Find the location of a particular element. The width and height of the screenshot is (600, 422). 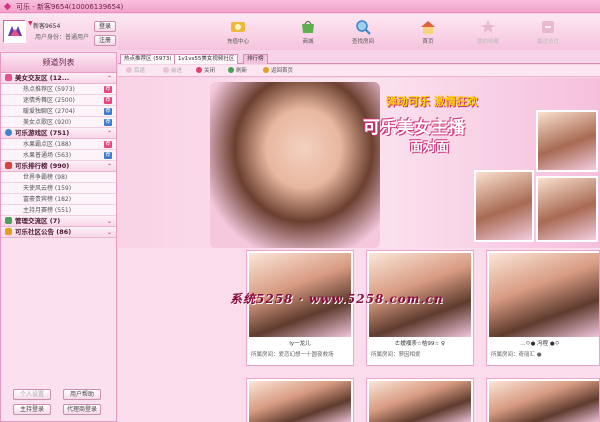

title-bar: 可乐 - 新客9654(10006139654) is located at coordinates (300, 6).